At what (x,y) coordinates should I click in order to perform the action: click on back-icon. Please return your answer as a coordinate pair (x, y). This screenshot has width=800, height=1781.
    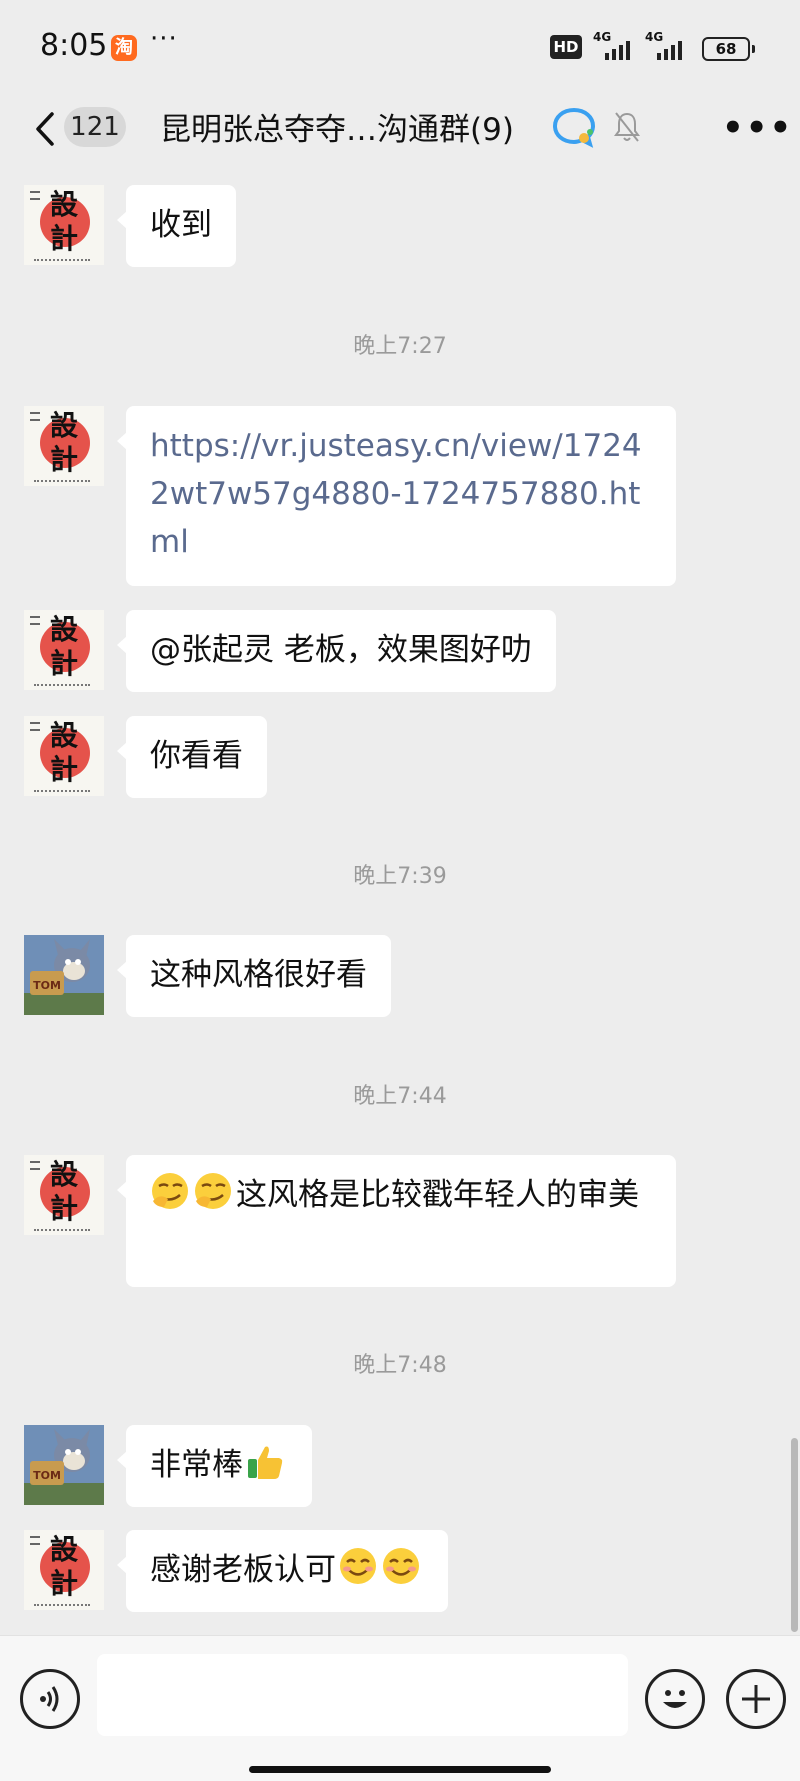
    Looking at the image, I should click on (48, 129).